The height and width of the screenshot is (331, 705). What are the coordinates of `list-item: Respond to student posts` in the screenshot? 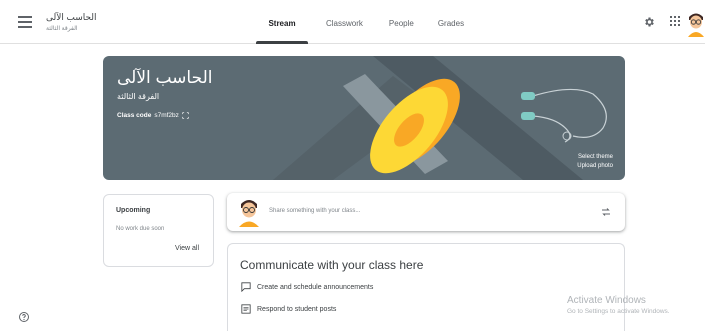 It's located at (288, 309).